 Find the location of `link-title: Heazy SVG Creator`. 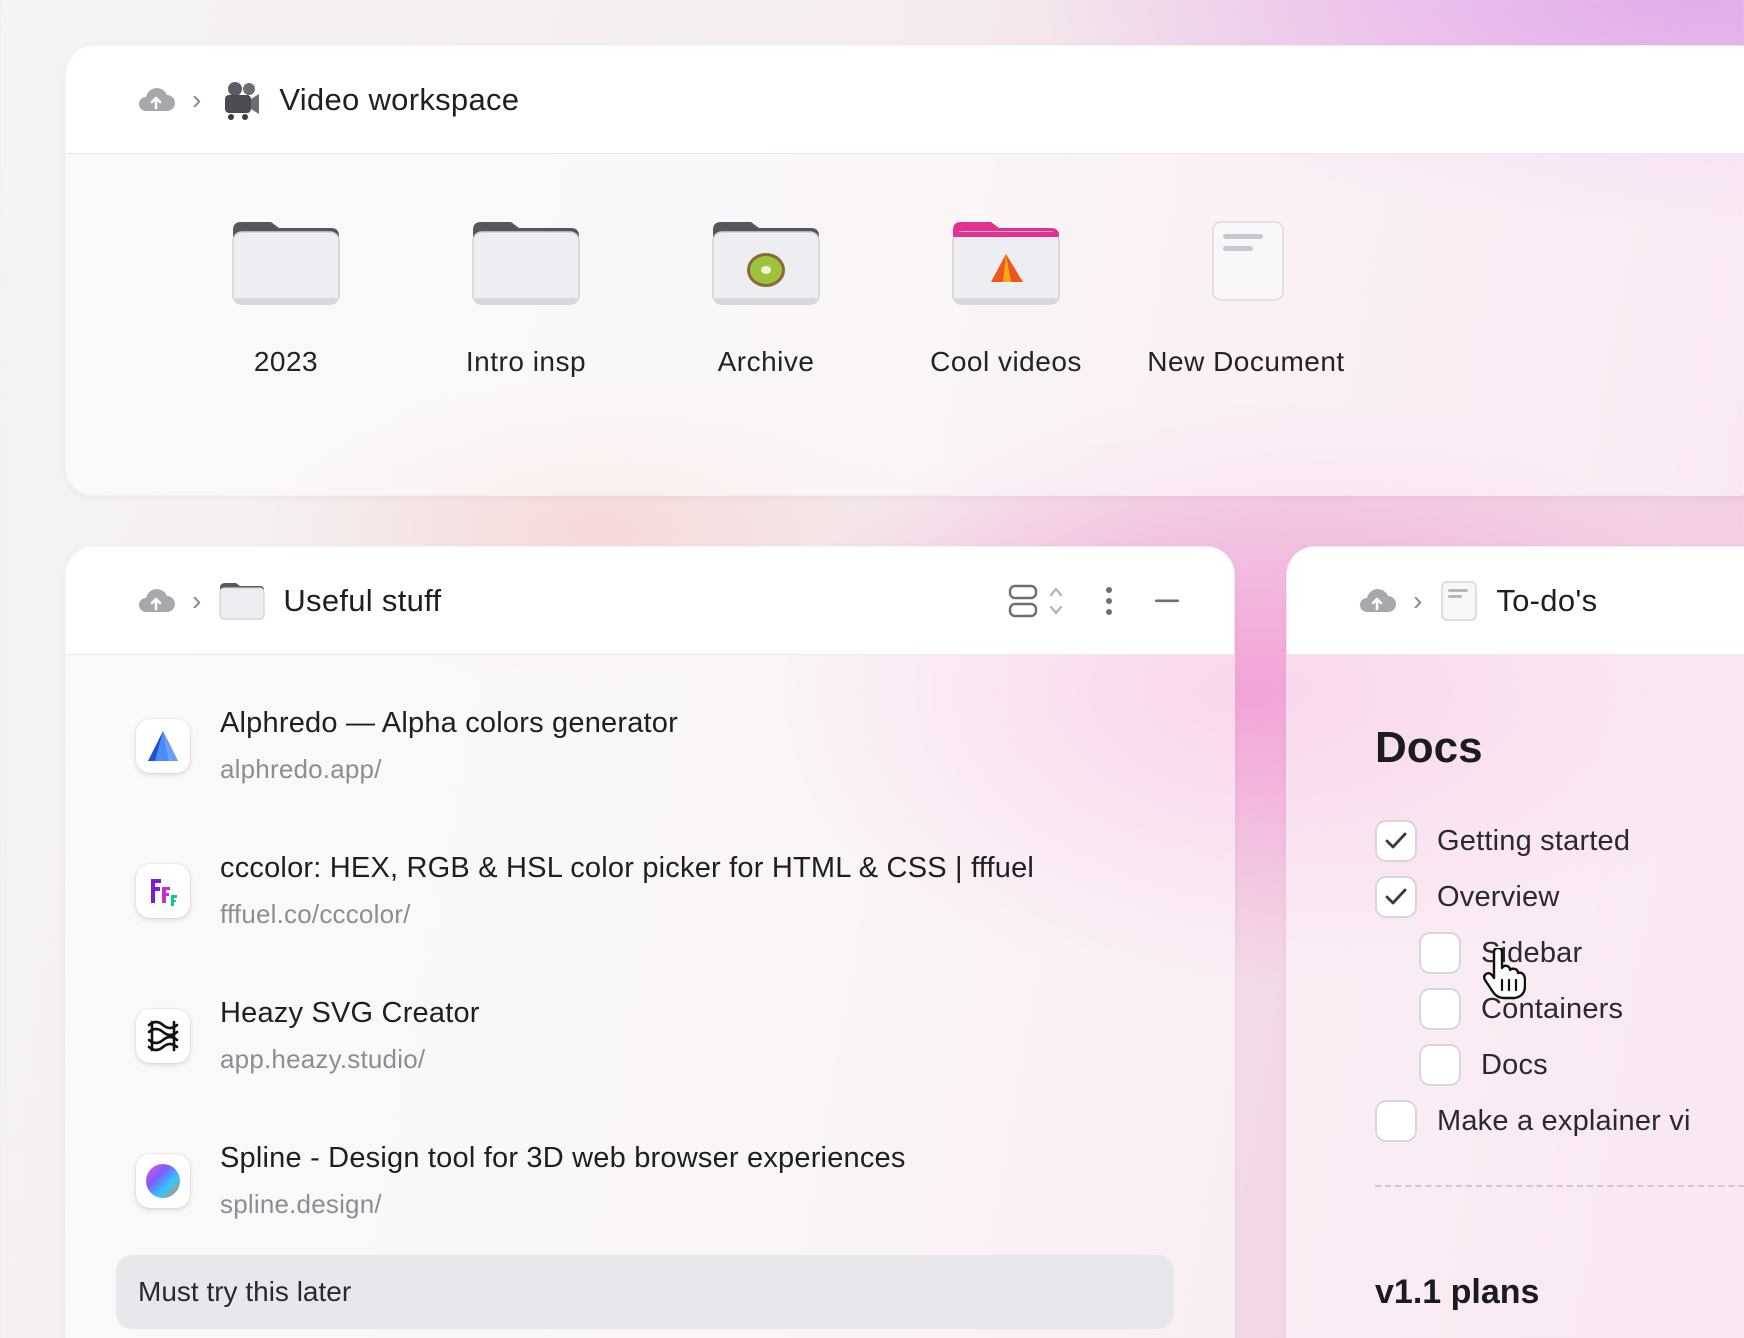

link-title: Heazy SVG Creator is located at coordinates (350, 1013).